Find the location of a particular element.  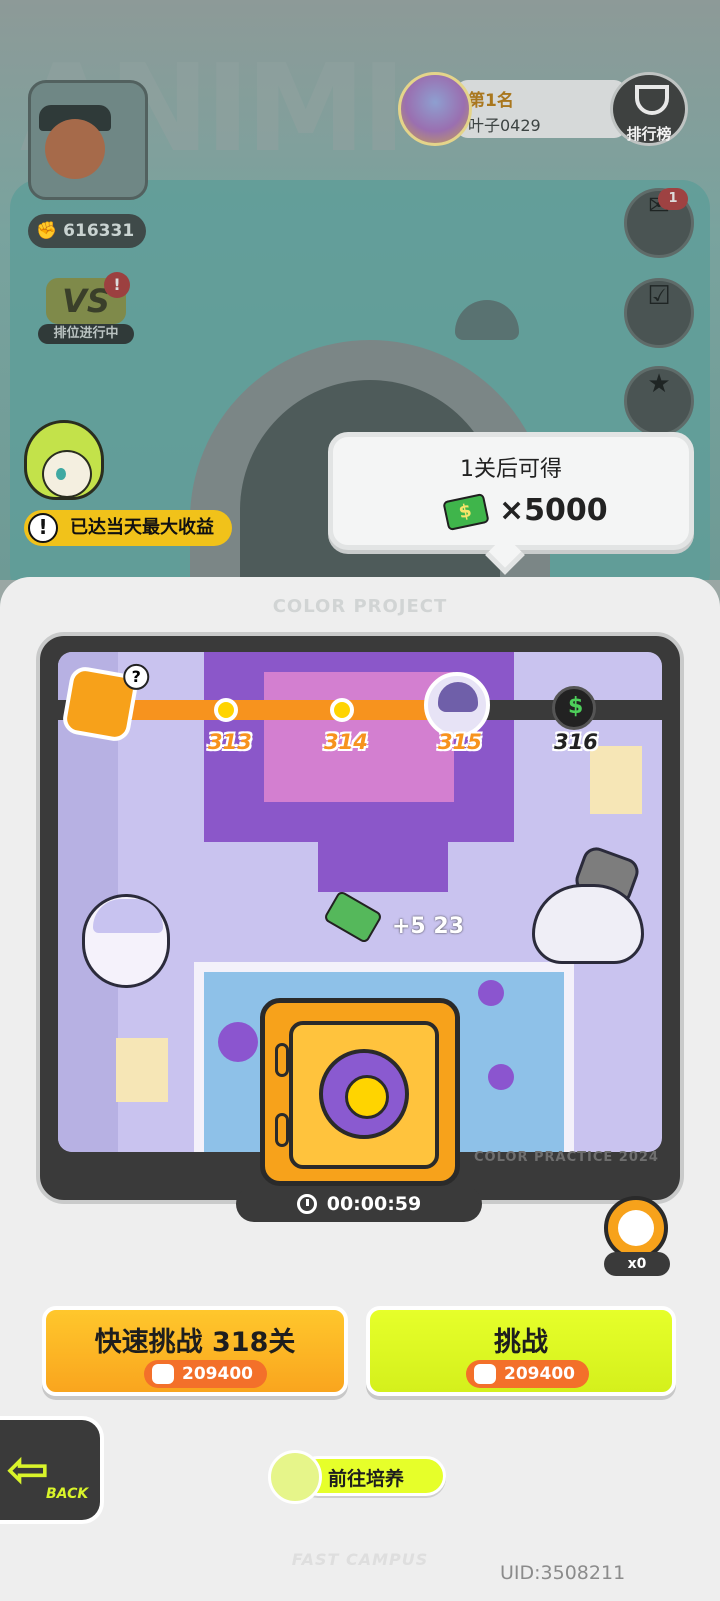

map-watermark: COLOR PRACTICE 2024 is located at coordinates (566, 1157).